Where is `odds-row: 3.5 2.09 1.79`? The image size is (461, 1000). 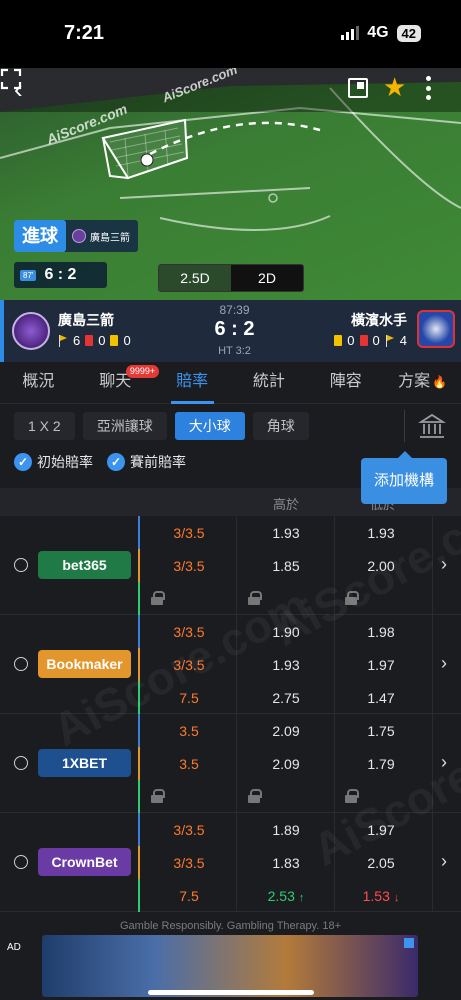 odds-row: 3.5 2.09 1.79 is located at coordinates (285, 763).